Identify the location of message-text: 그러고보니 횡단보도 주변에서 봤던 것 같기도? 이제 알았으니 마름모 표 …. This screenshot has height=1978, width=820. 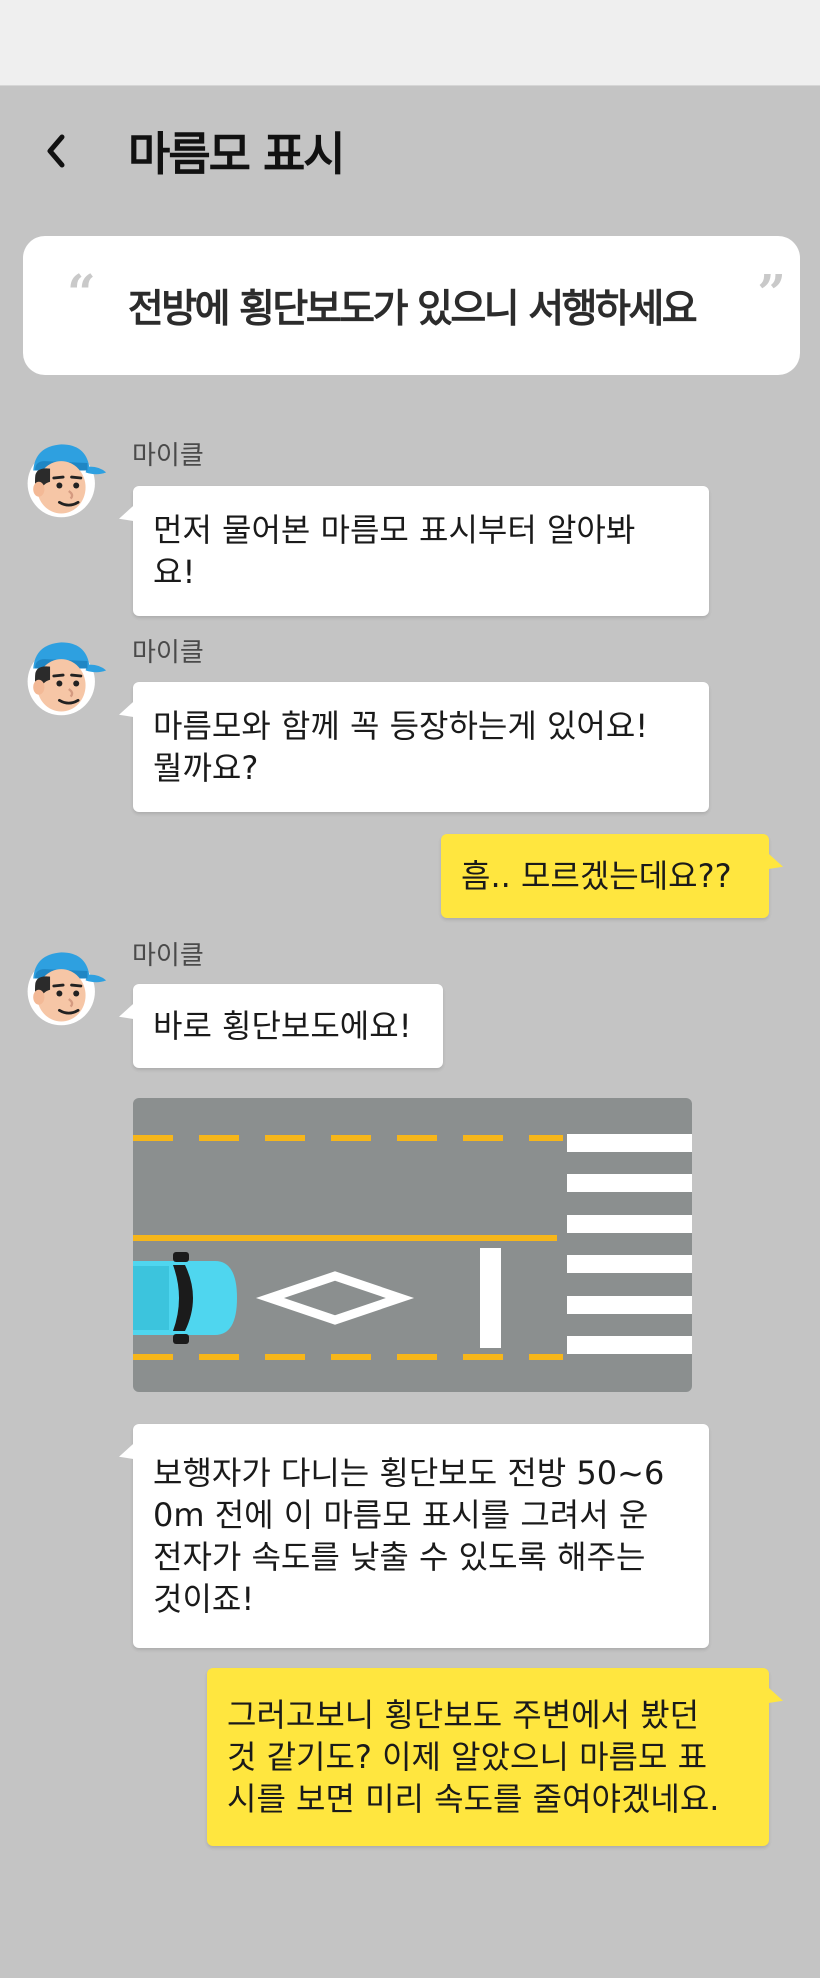
(473, 1757).